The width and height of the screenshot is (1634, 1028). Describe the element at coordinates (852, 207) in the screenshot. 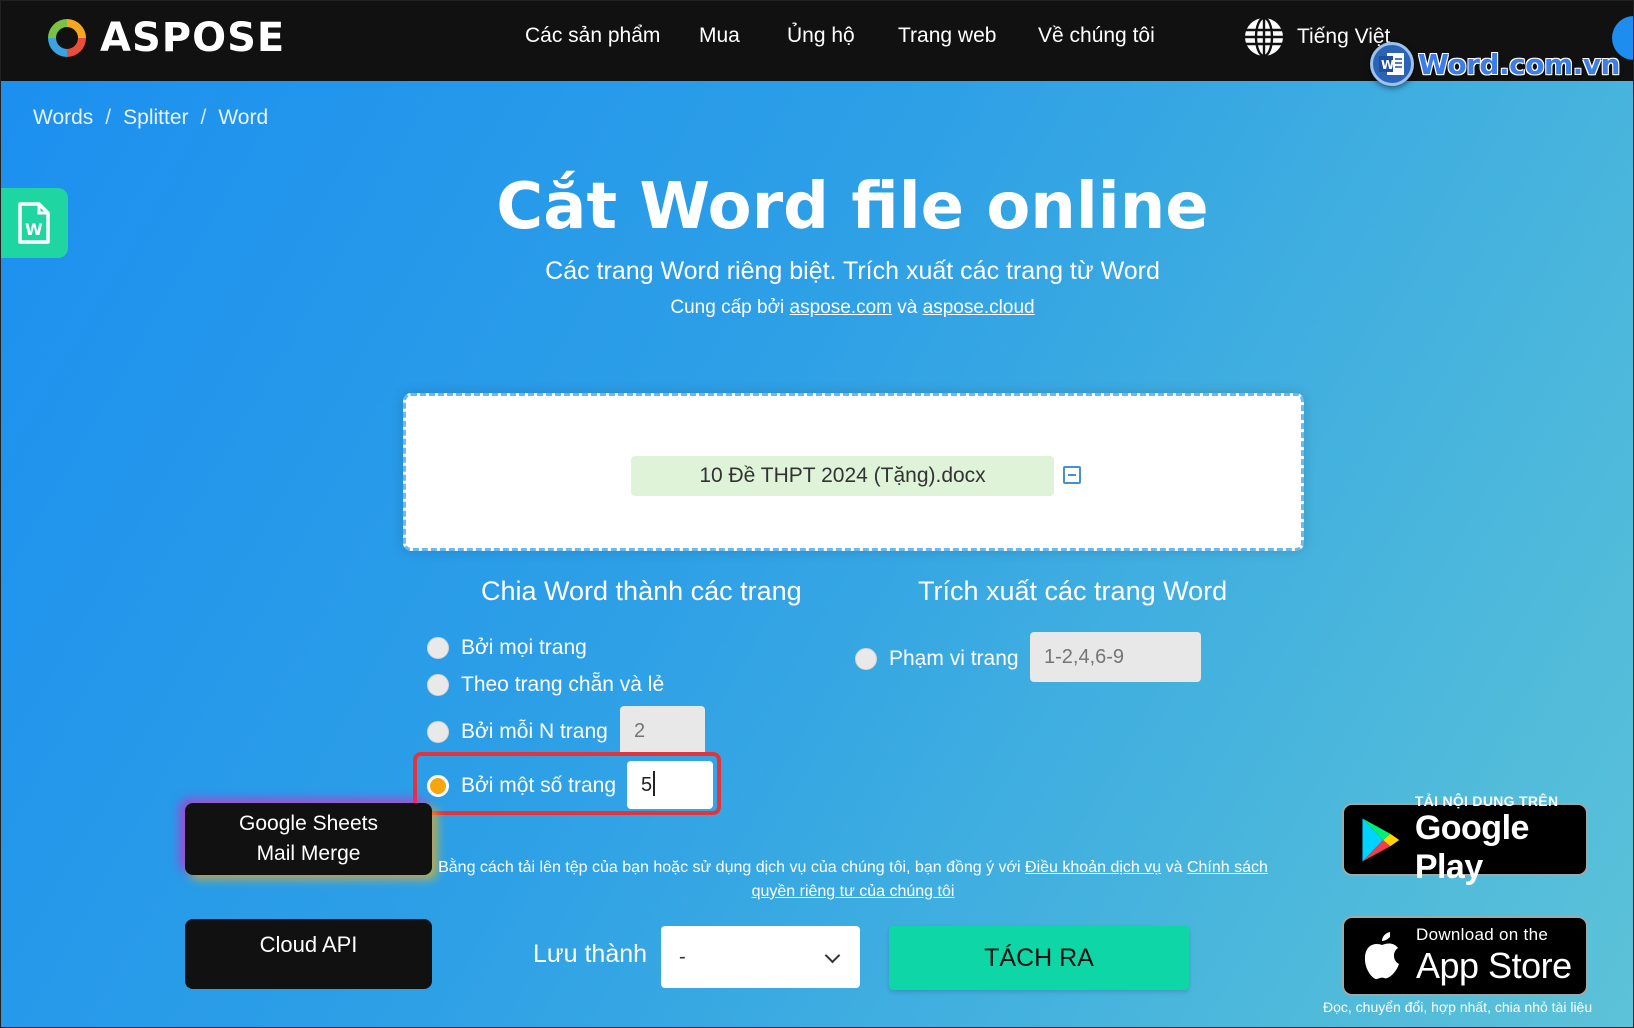

I see `page-title: Cắt Word file online` at that location.